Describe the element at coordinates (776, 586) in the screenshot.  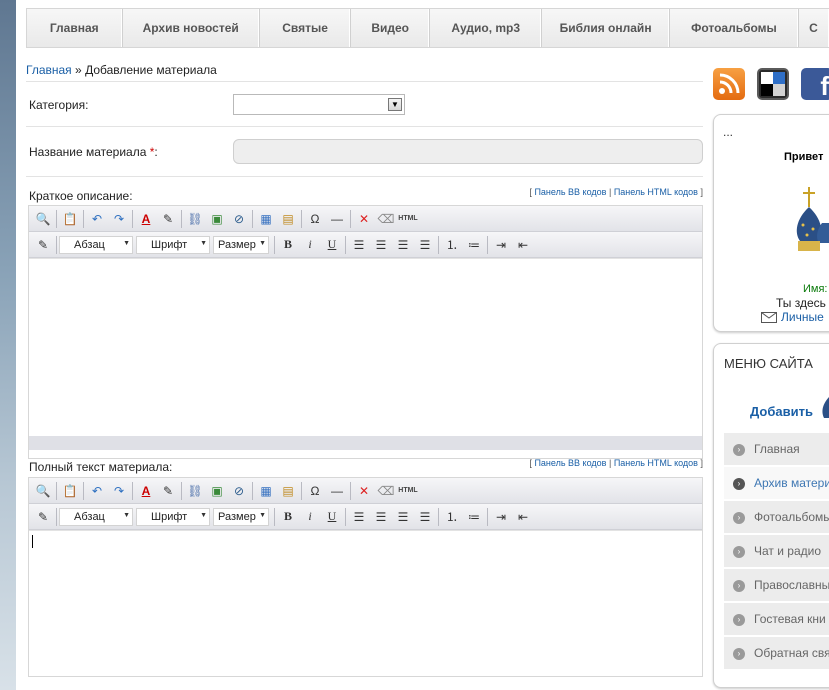
I see `menu-item-orthodox: › Православны` at that location.